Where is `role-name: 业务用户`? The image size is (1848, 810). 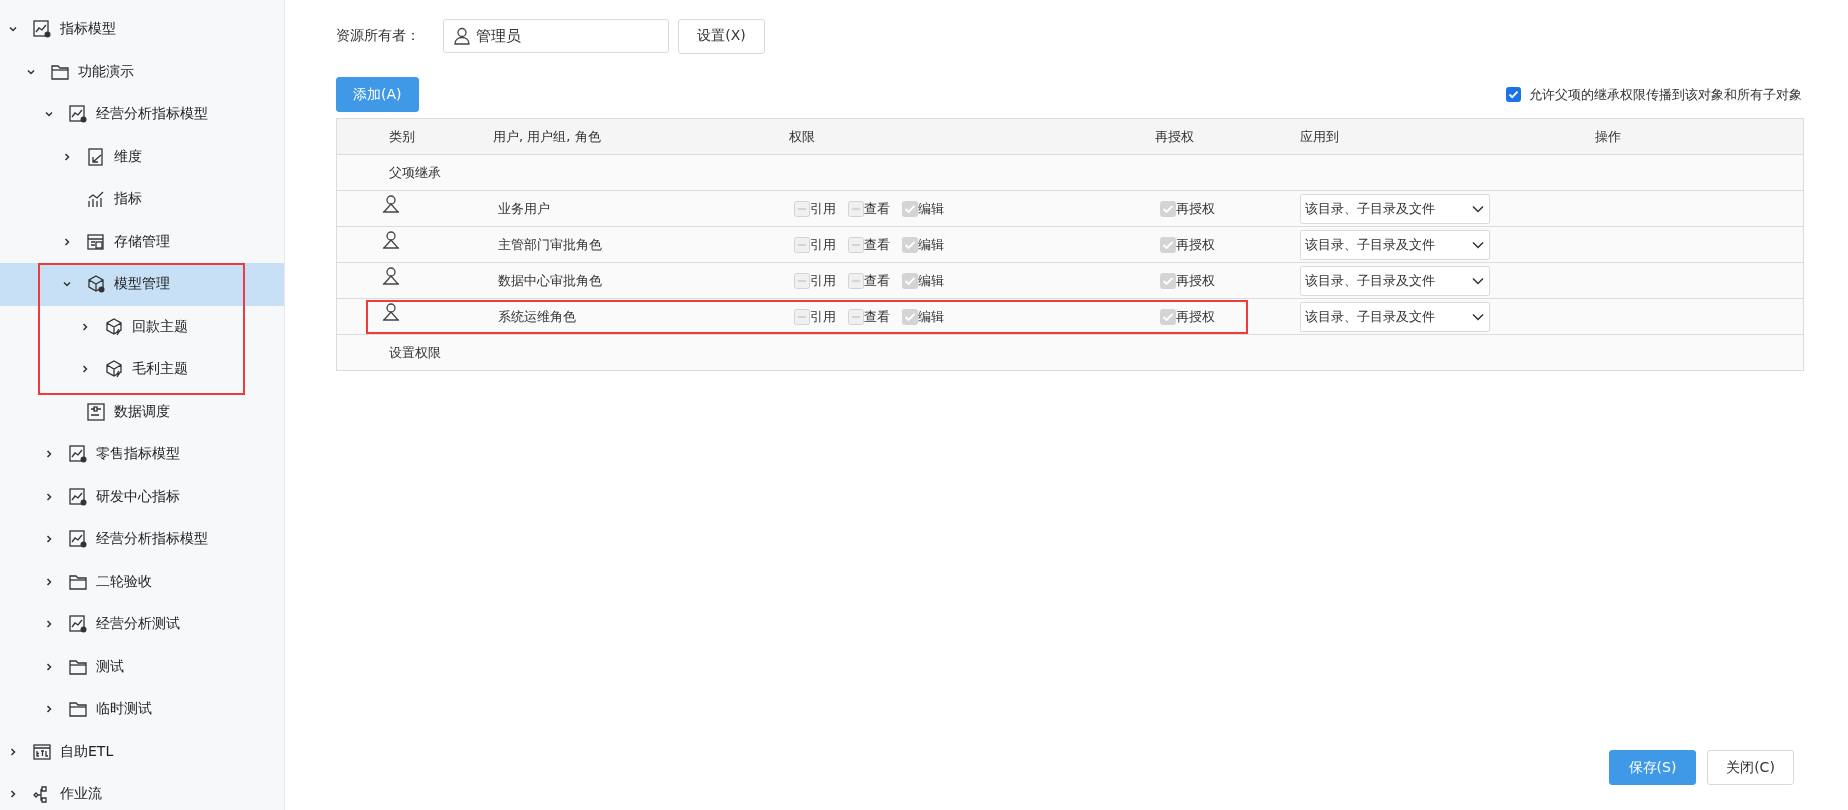
role-name: 业务用户 is located at coordinates (524, 208).